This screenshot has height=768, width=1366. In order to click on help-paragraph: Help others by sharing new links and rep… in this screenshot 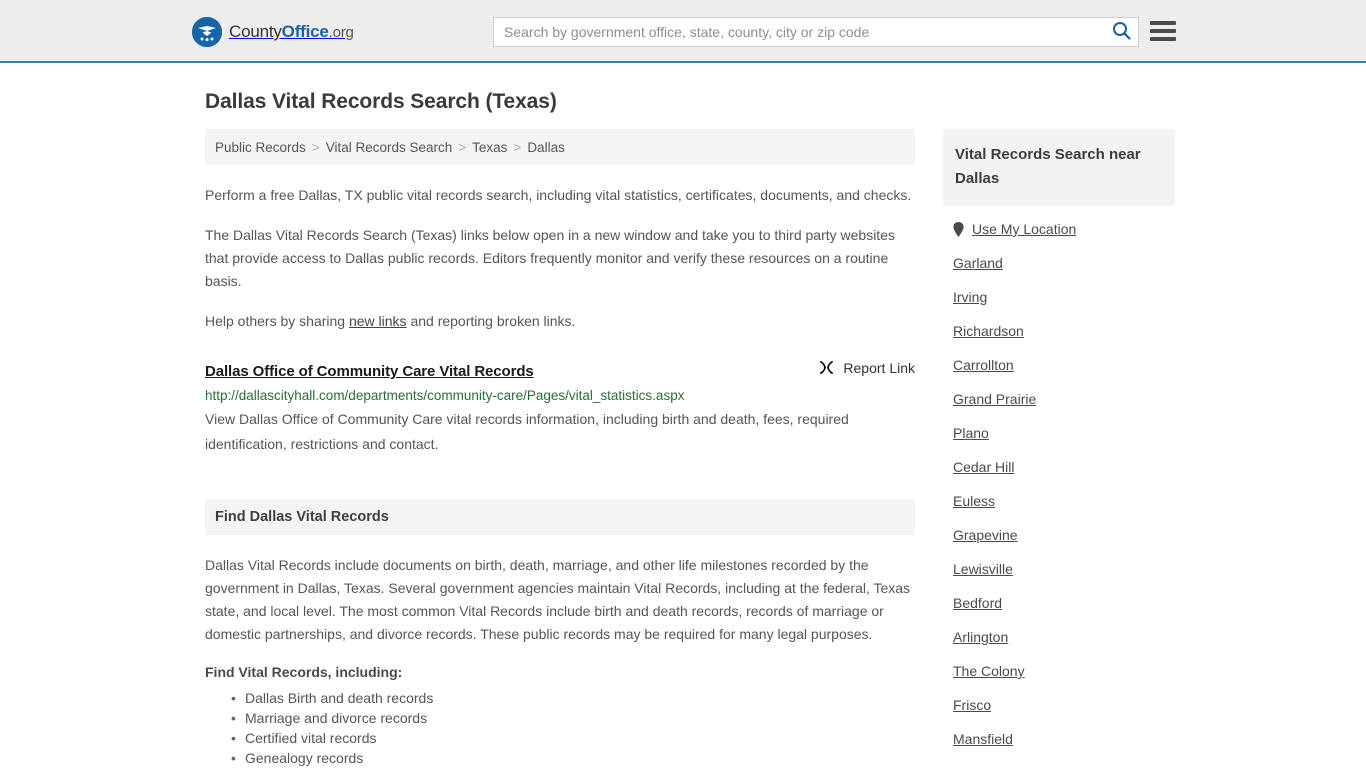, I will do `click(560, 321)`.